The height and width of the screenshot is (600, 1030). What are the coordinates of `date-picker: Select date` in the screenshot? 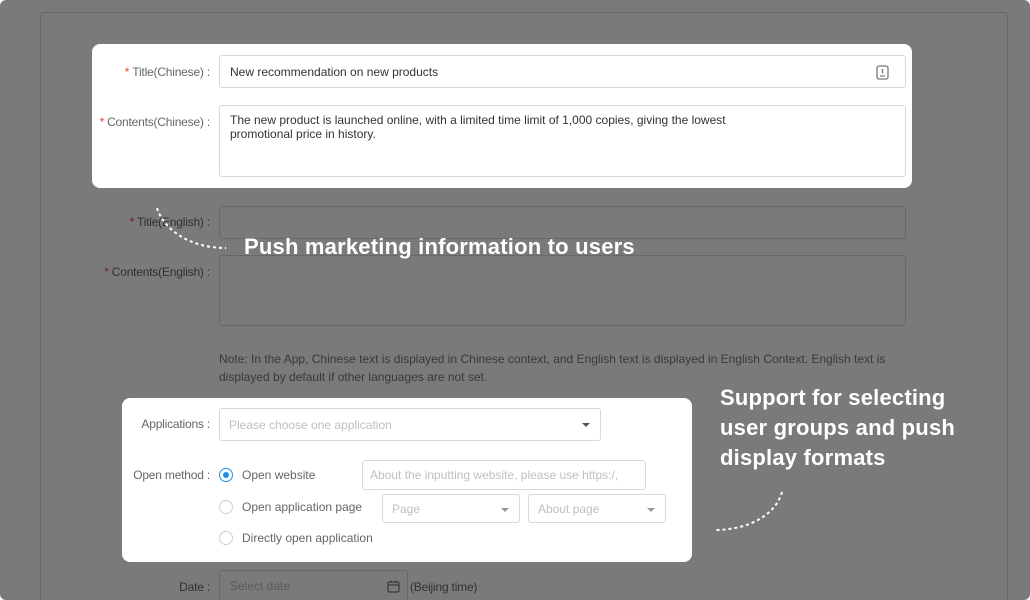 It's located at (313, 585).